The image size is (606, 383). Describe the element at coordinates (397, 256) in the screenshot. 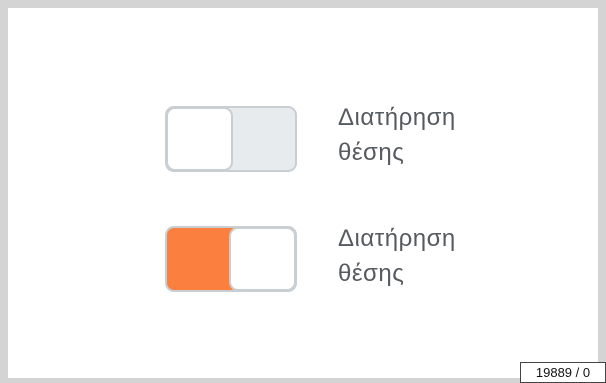

I see `toggle-label-on: Διατήρηση θέσης` at that location.